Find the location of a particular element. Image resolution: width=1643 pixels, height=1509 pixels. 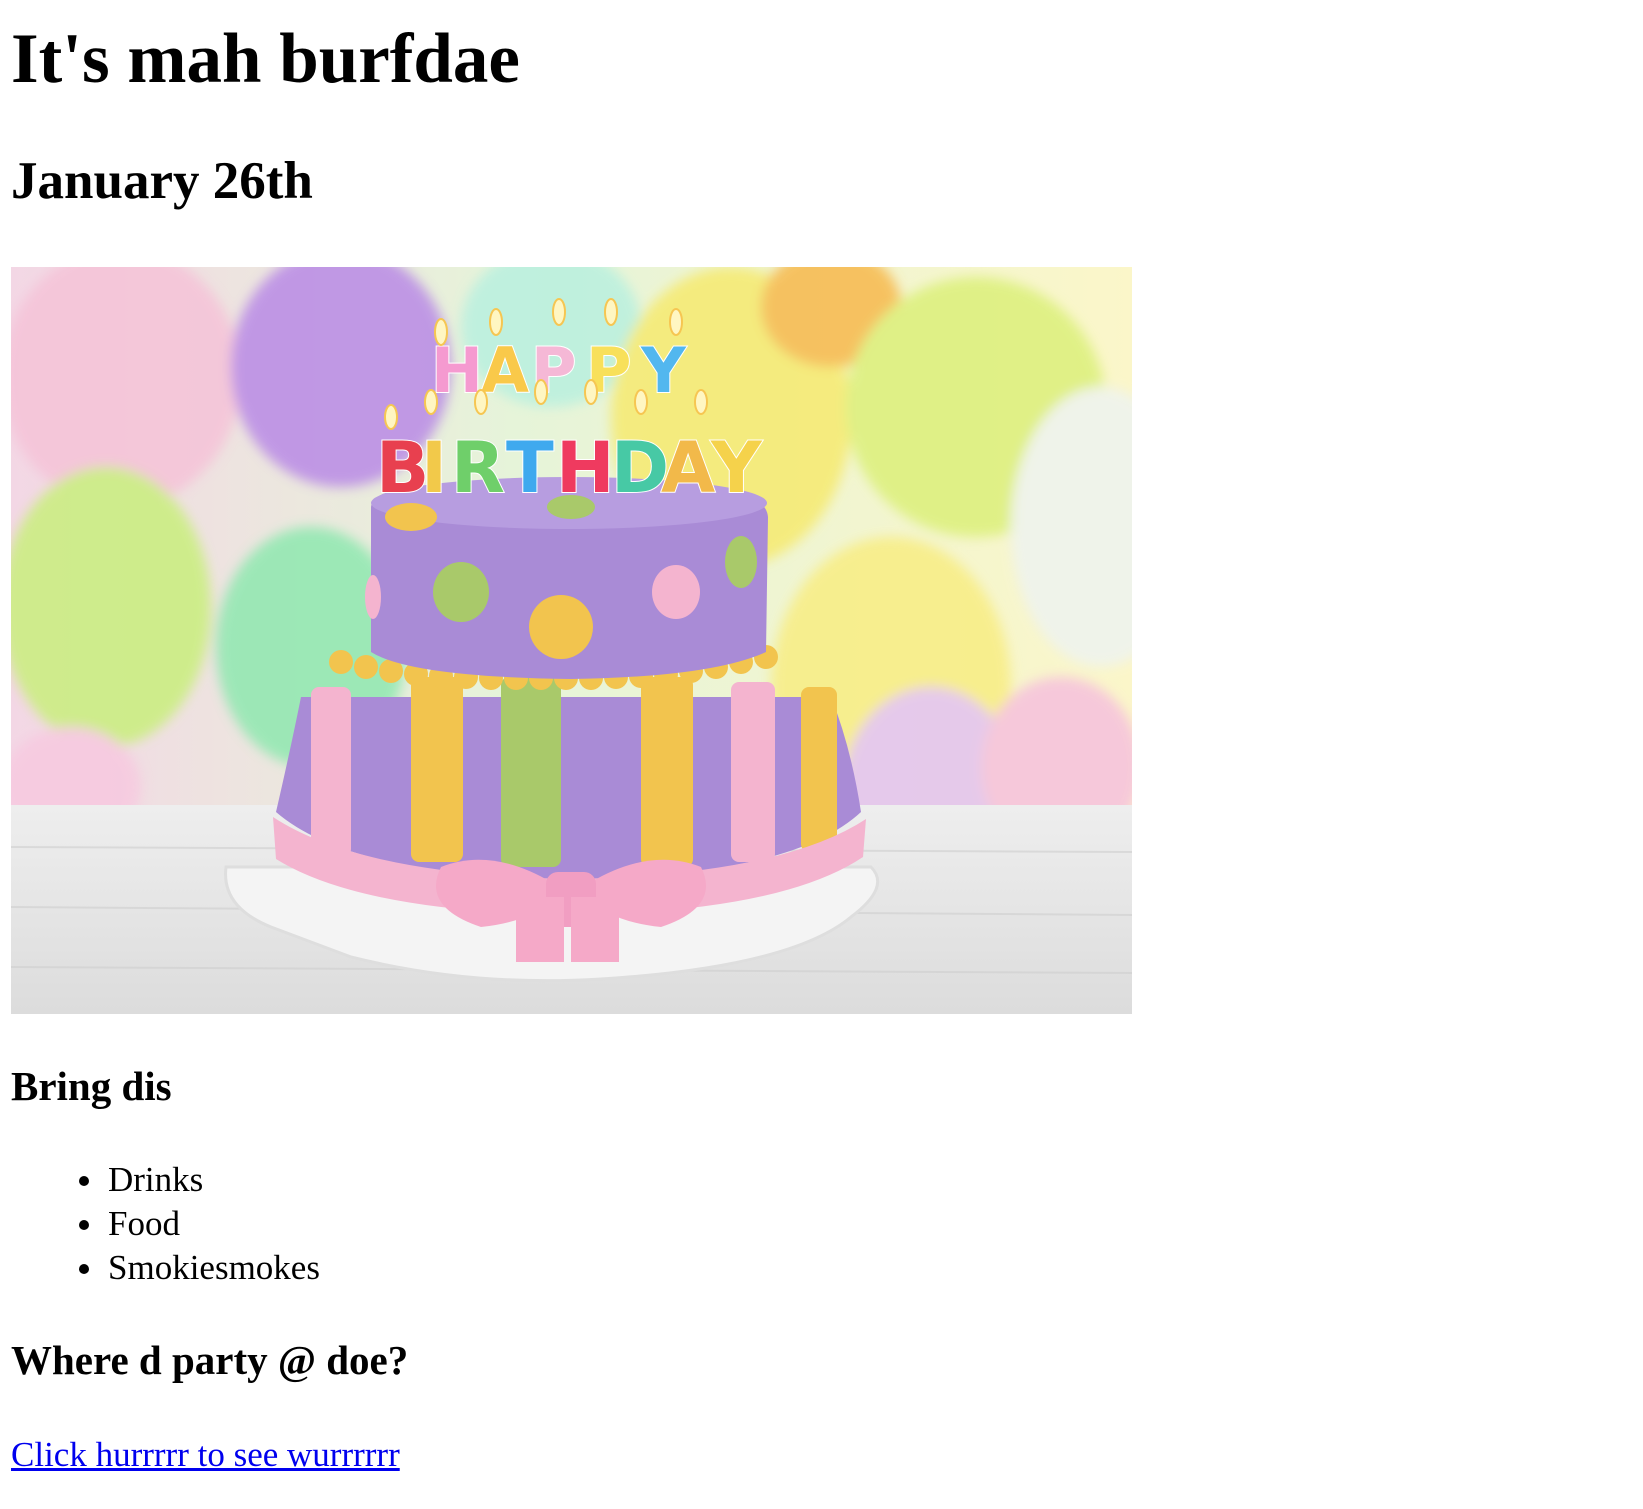

bring-heading: Bring dis is located at coordinates (91, 1086).